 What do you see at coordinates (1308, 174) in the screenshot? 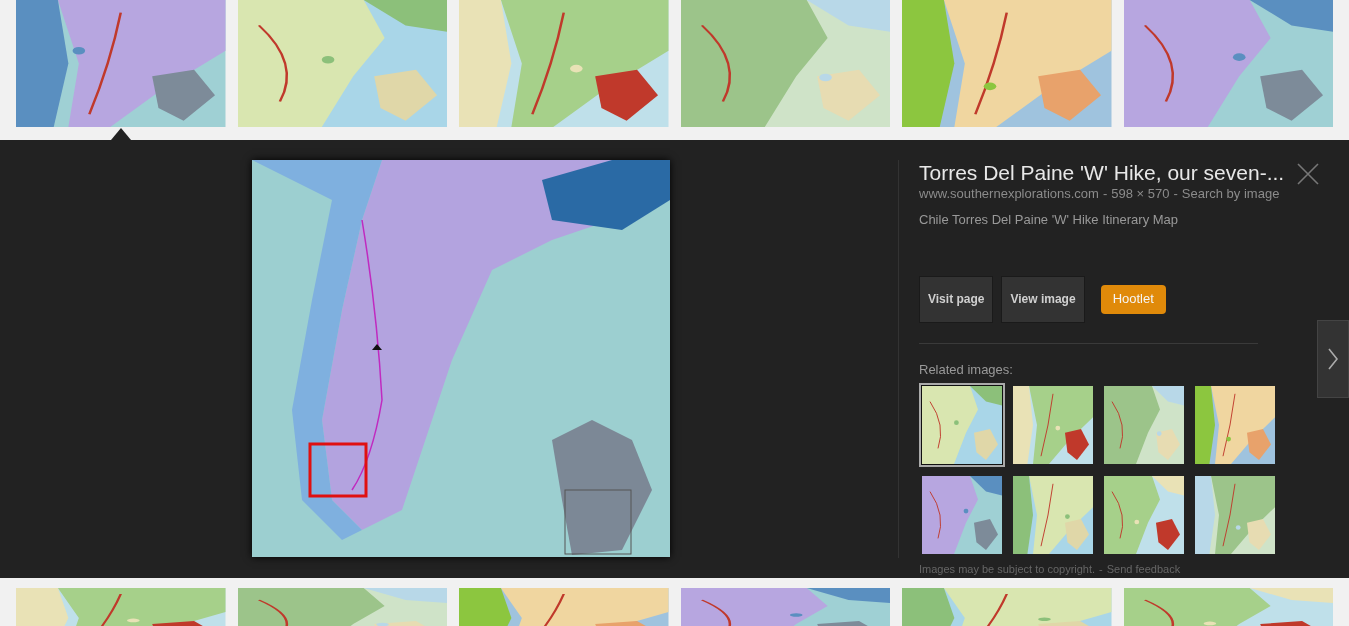
I see `close-icon` at bounding box center [1308, 174].